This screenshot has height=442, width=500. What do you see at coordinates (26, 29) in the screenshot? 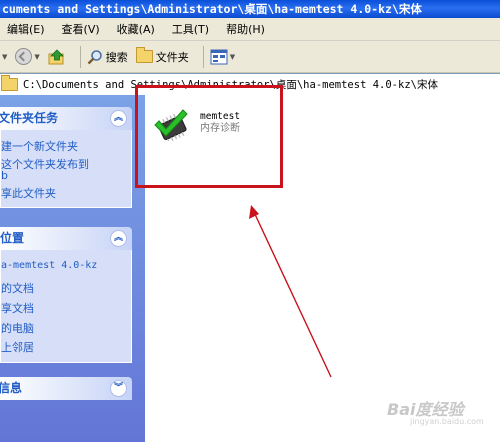
I see `menu-edit: 编辑(E)` at bounding box center [26, 29].